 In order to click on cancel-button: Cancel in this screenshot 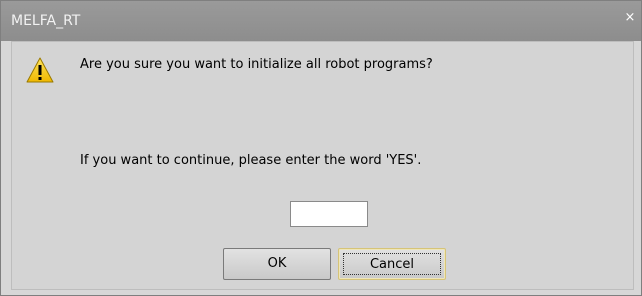, I will do `click(392, 264)`.